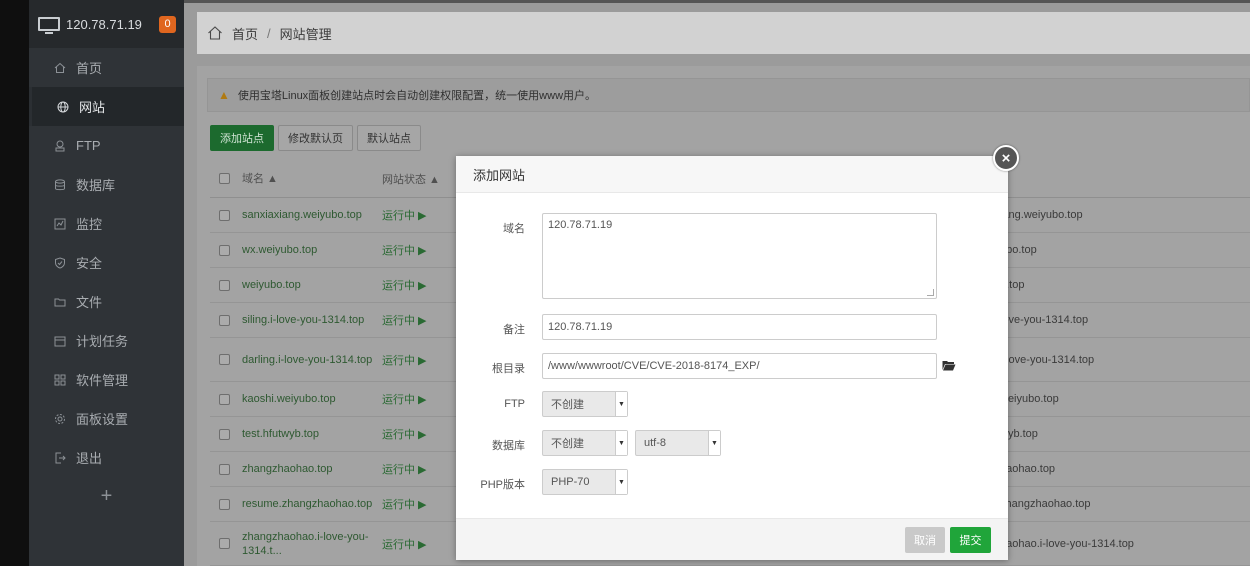 This screenshot has width=1250, height=566. Describe the element at coordinates (224, 178) in the screenshot. I see `select-all-checkbox` at that location.